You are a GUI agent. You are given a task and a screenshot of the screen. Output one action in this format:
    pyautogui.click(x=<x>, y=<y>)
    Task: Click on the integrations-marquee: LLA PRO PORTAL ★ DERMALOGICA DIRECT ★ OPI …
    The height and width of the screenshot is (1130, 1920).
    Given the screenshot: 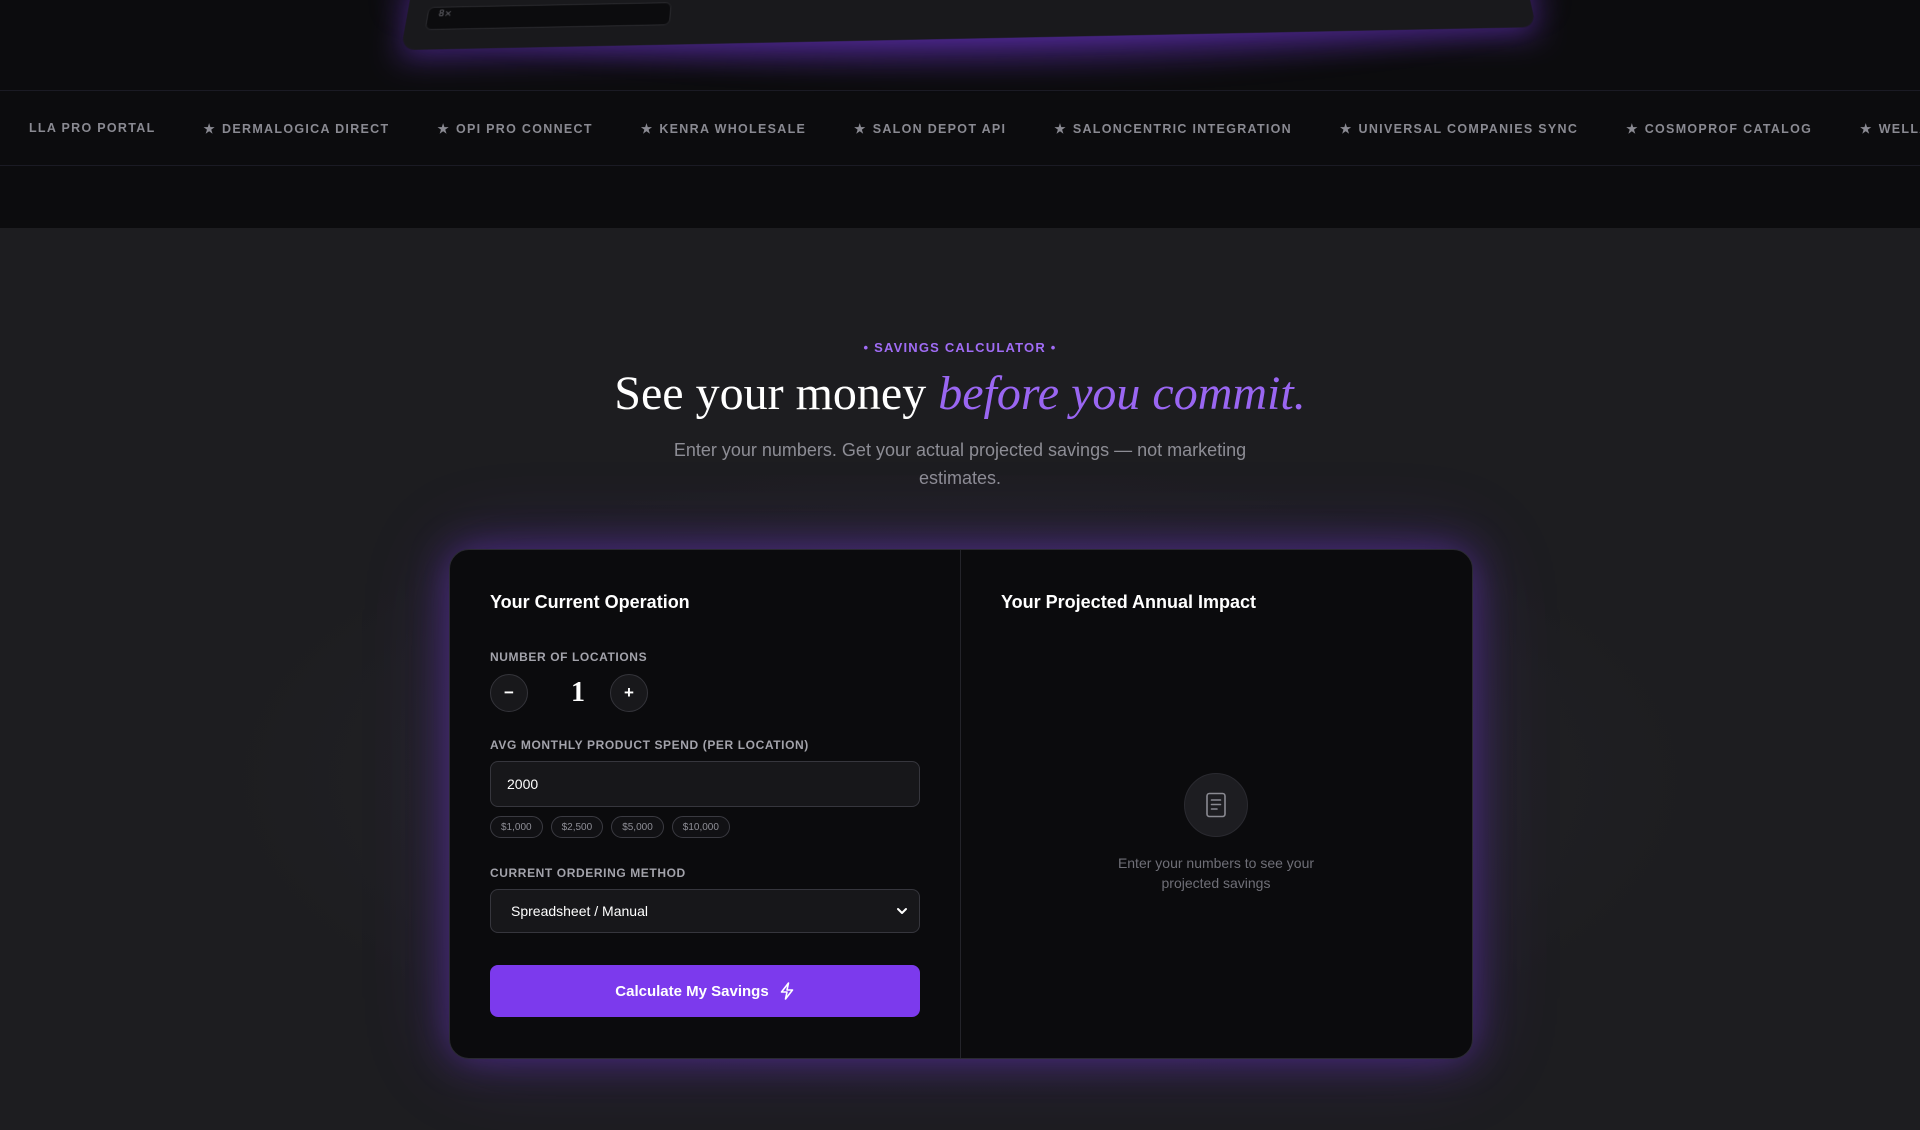 What is the action you would take?
    pyautogui.click(x=960, y=128)
    